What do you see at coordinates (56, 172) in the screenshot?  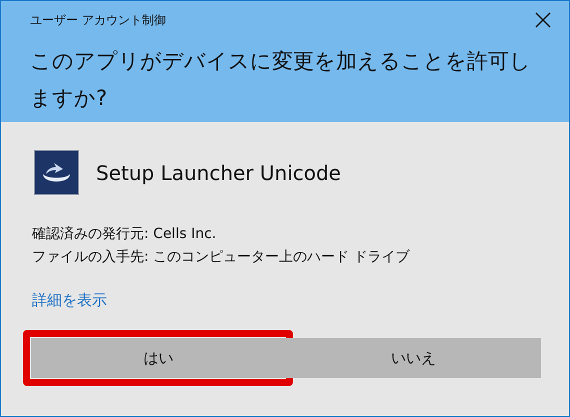 I see `app-icon` at bounding box center [56, 172].